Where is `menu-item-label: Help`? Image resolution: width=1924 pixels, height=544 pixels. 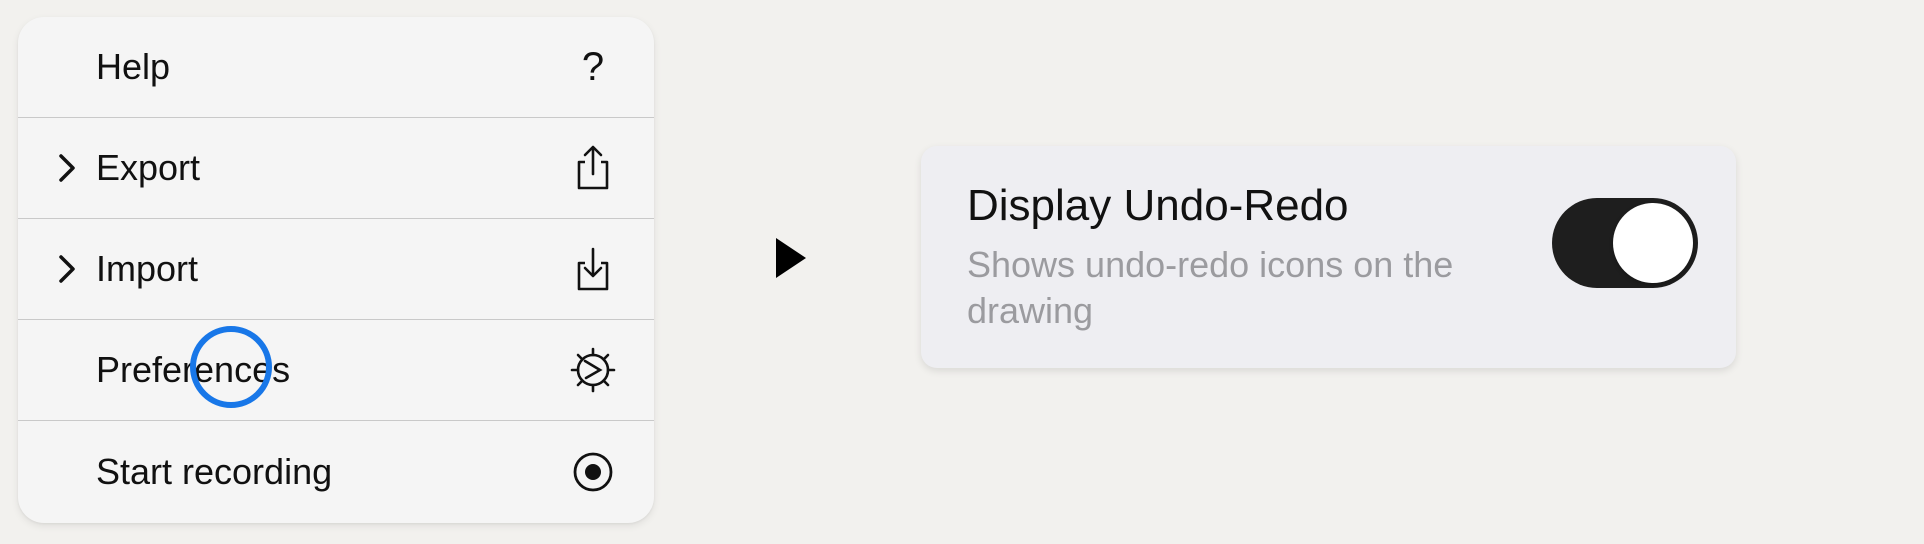 menu-item-label: Help is located at coordinates (133, 66).